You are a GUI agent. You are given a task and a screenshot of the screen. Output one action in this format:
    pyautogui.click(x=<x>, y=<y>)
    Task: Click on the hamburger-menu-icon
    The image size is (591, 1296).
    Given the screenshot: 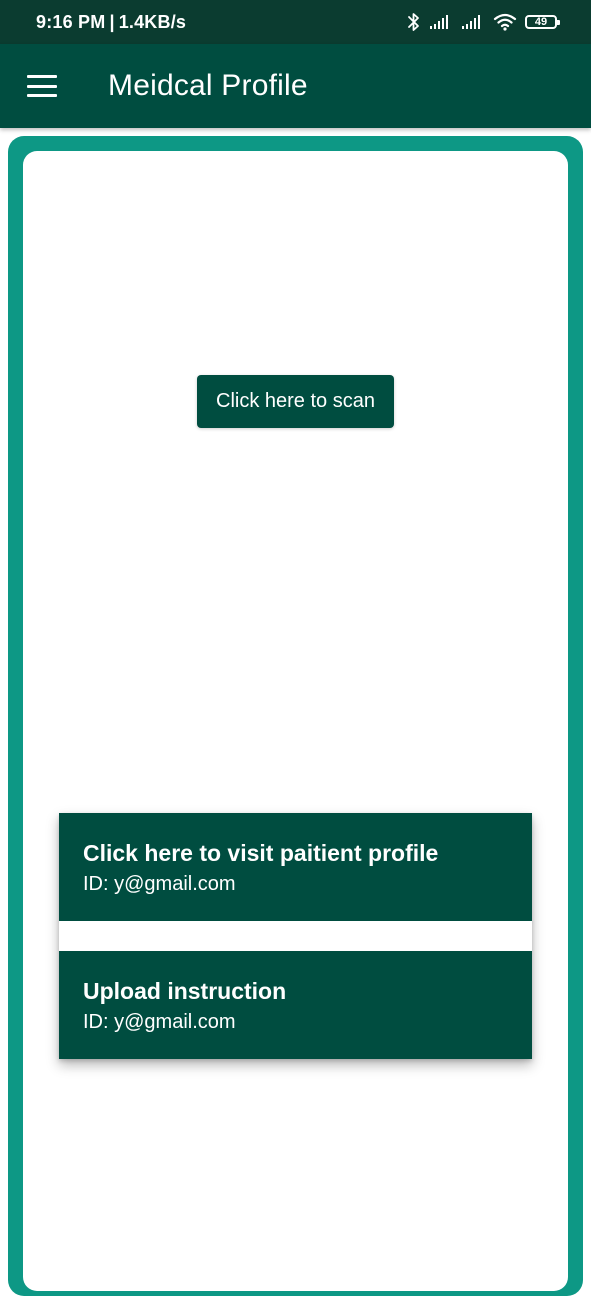 What is the action you would take?
    pyautogui.click(x=42, y=86)
    